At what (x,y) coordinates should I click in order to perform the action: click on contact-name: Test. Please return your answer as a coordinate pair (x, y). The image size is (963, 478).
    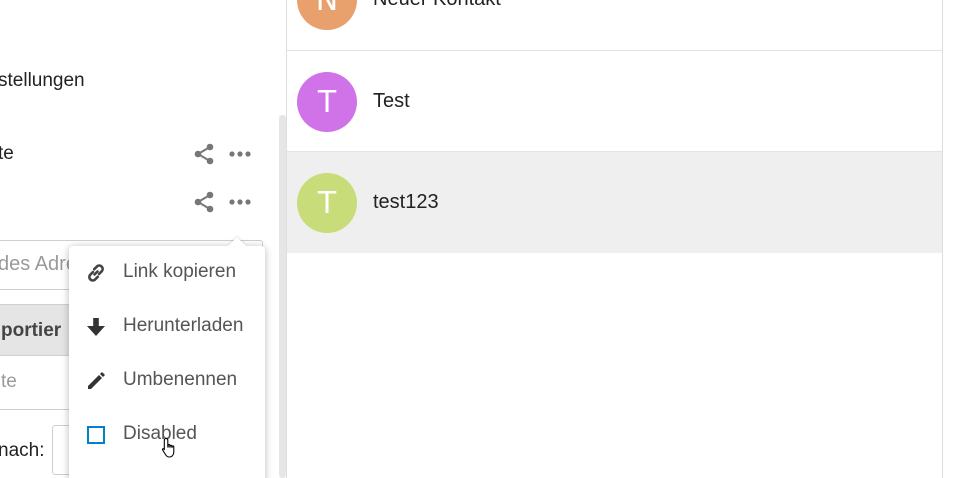
    Looking at the image, I should click on (391, 101).